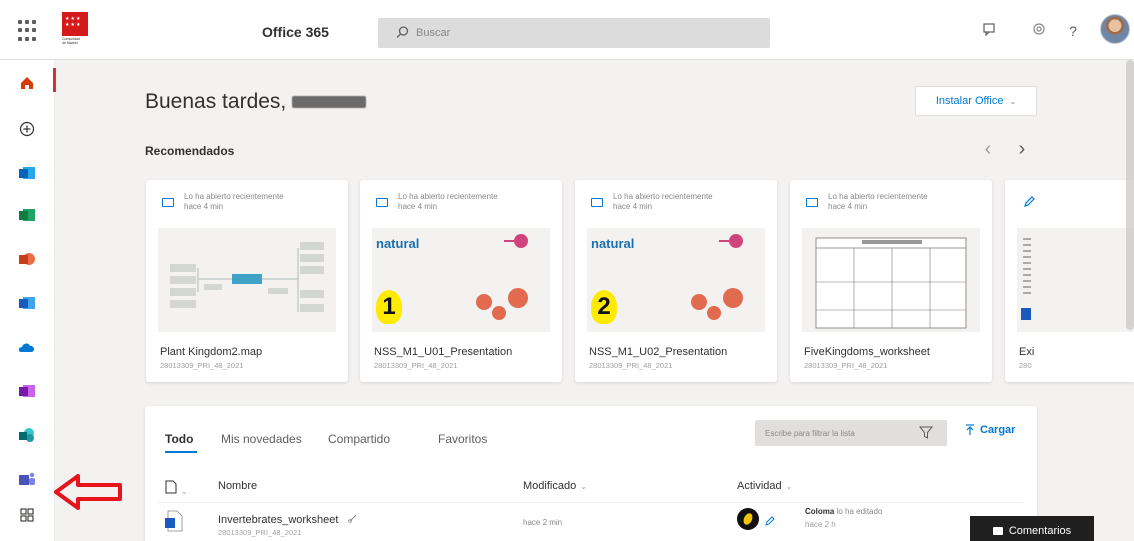 The width and height of the screenshot is (1134, 541). What do you see at coordinates (748, 519) in the screenshot?
I see `user-avatar` at bounding box center [748, 519].